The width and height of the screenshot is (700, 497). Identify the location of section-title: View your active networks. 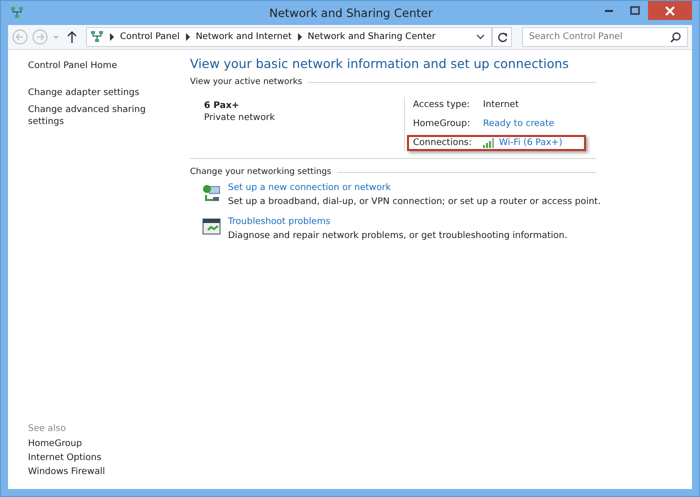
(246, 82).